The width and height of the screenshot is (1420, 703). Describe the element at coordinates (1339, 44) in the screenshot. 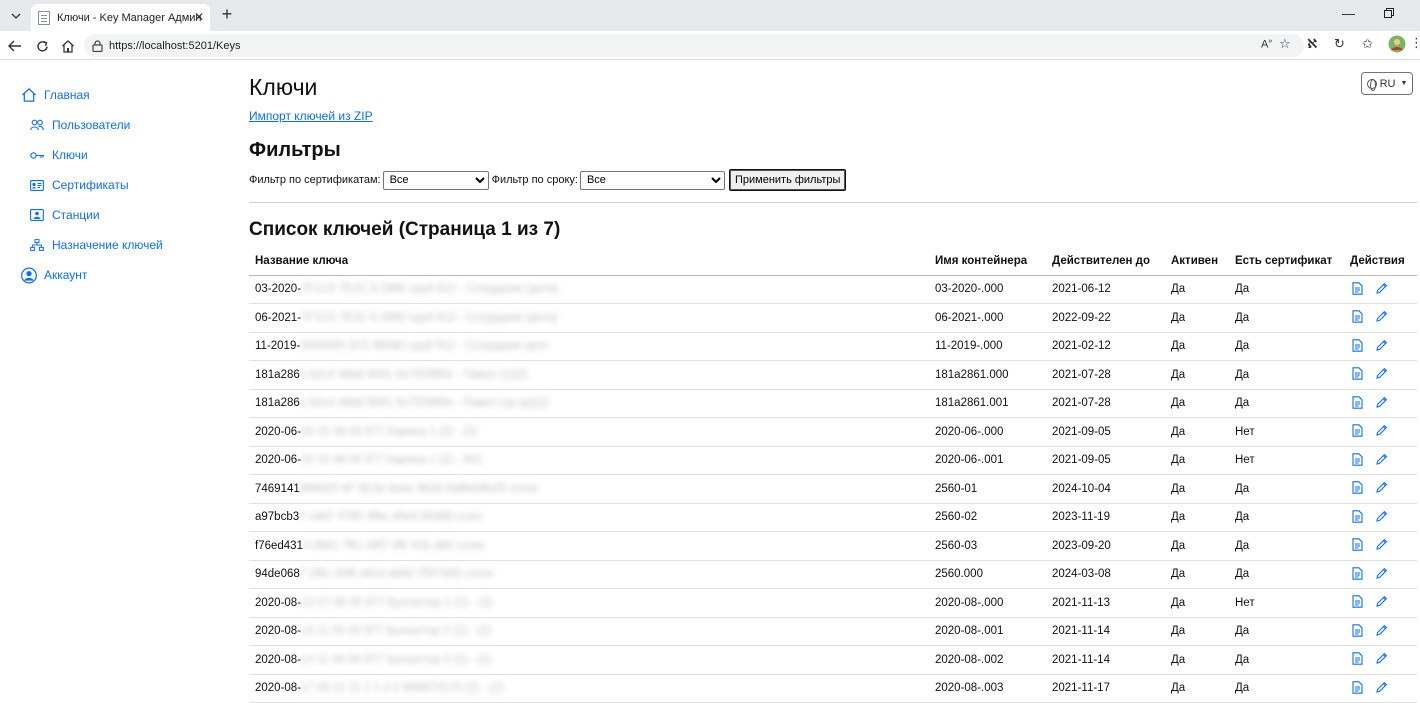

I see `sync-icon: ↻` at that location.